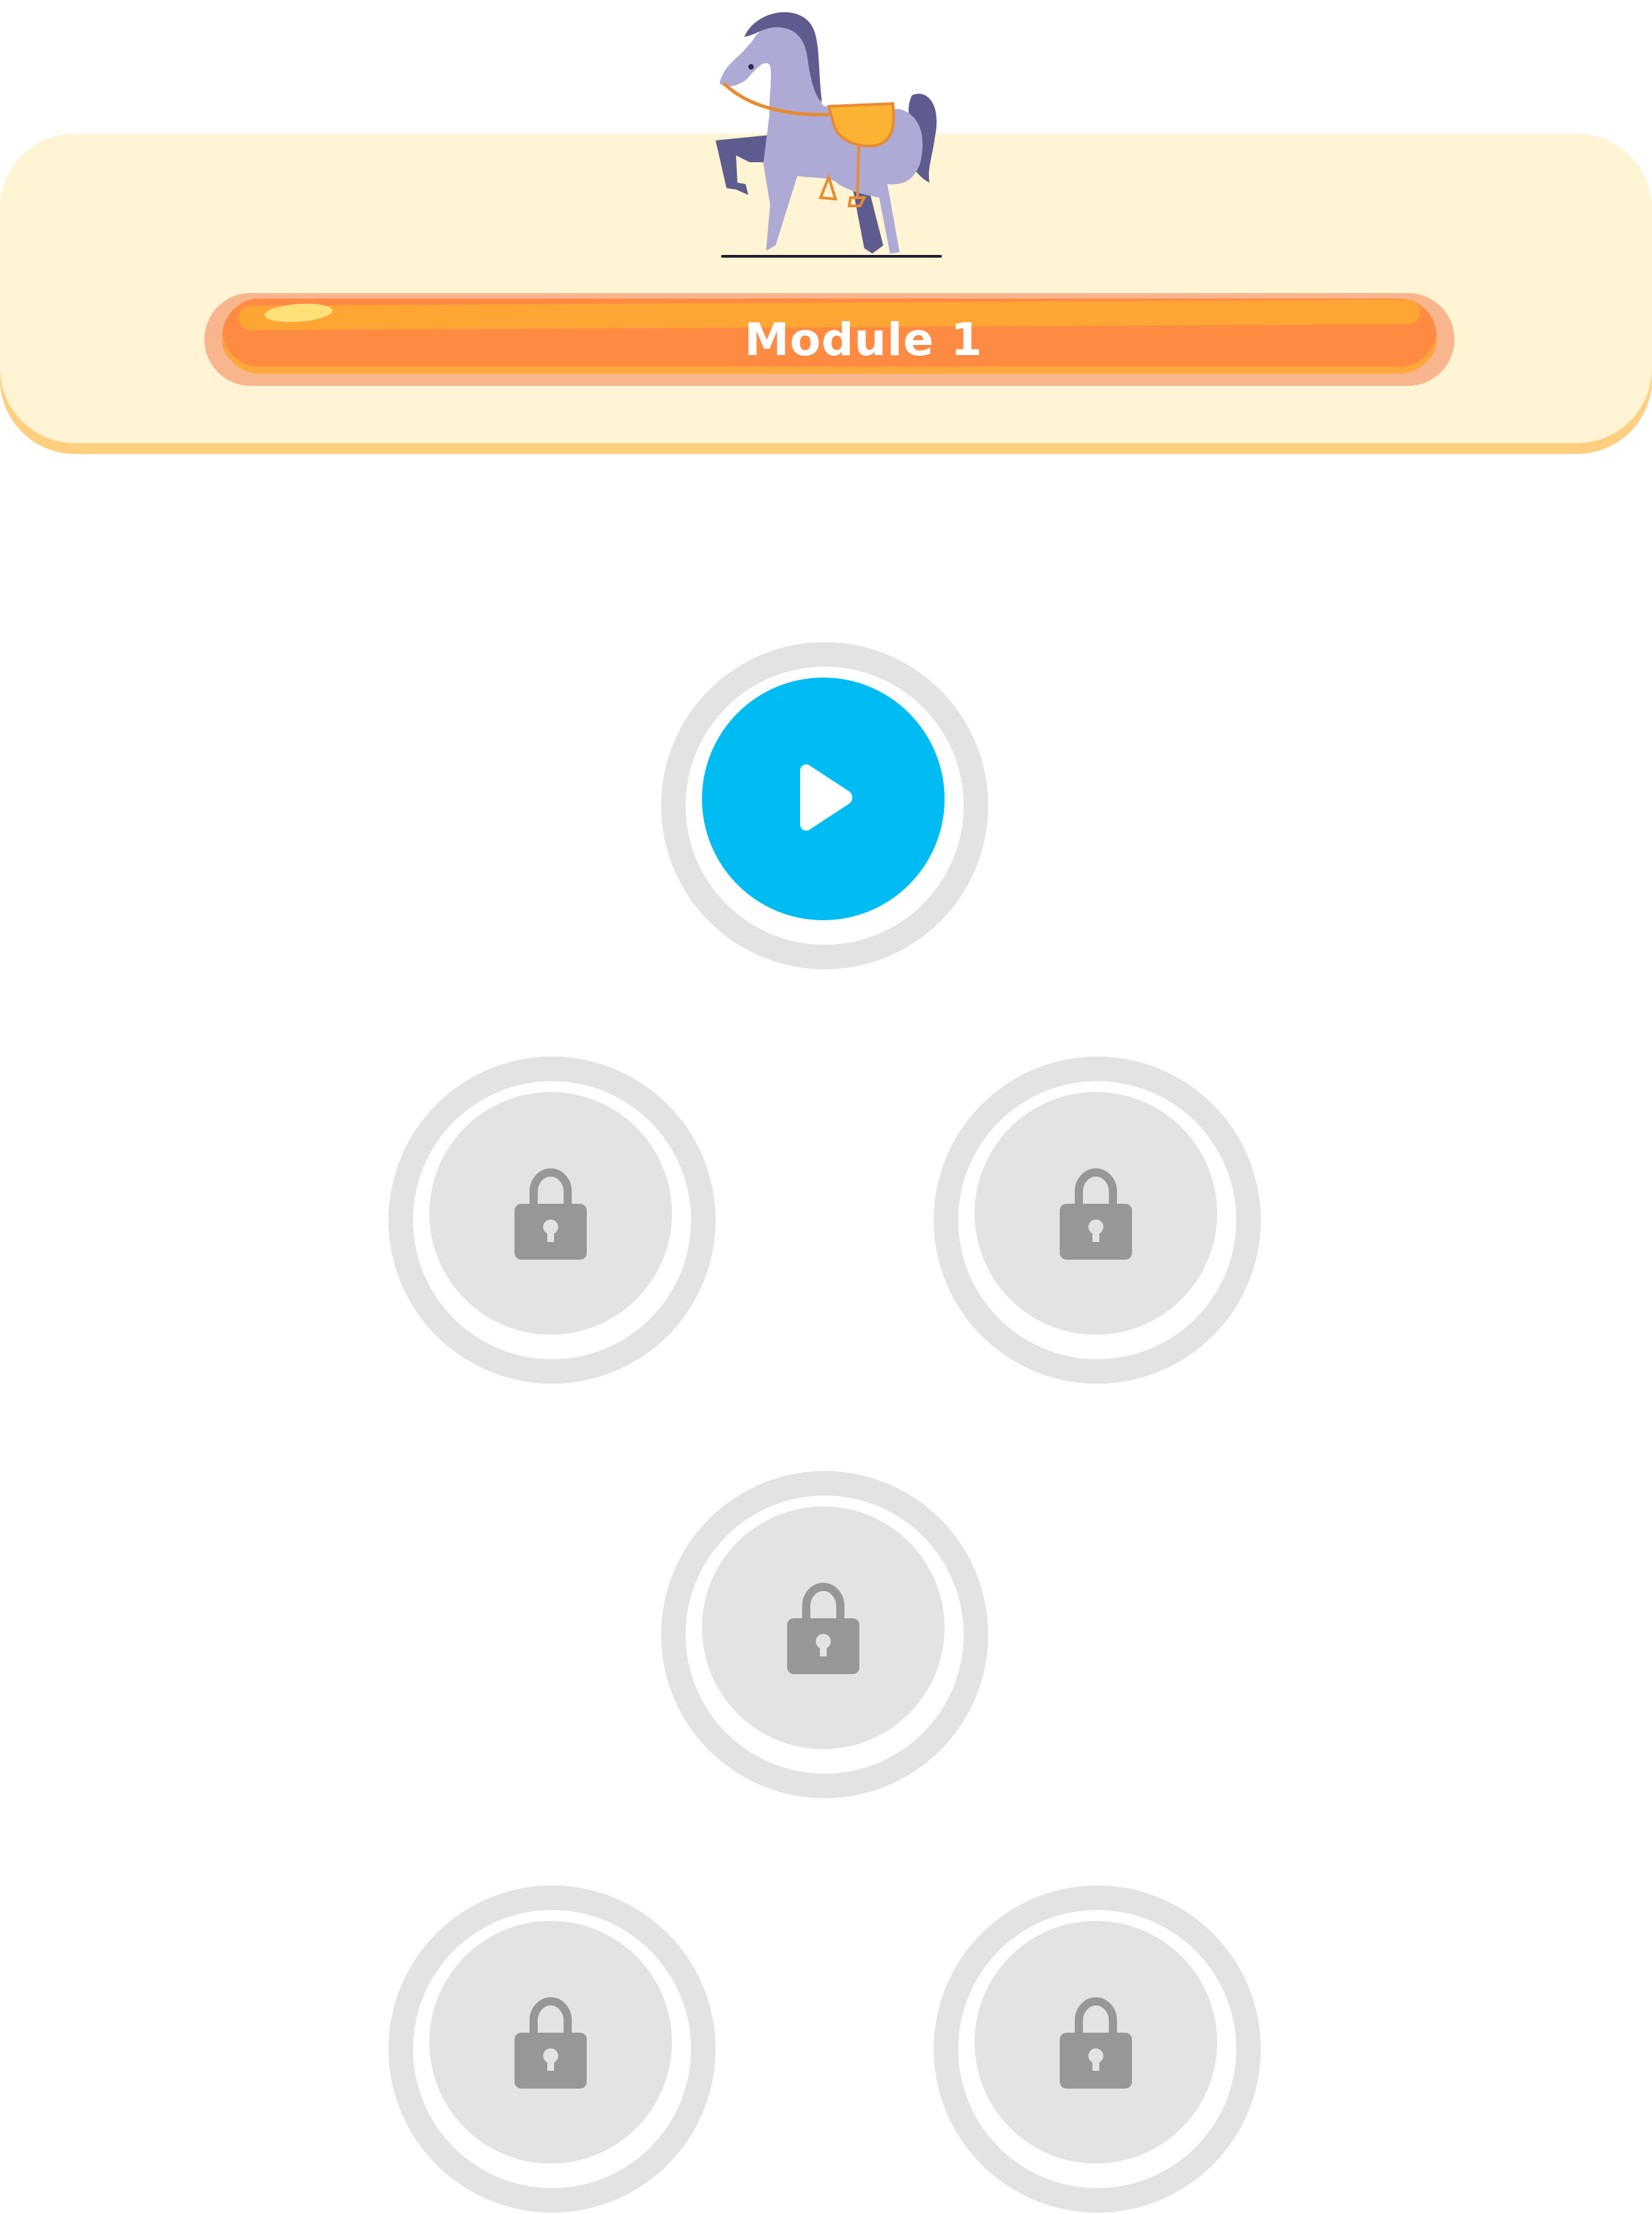 Image resolution: width=1652 pixels, height=2214 pixels. What do you see at coordinates (829, 135) in the screenshot?
I see `horse-icon` at bounding box center [829, 135].